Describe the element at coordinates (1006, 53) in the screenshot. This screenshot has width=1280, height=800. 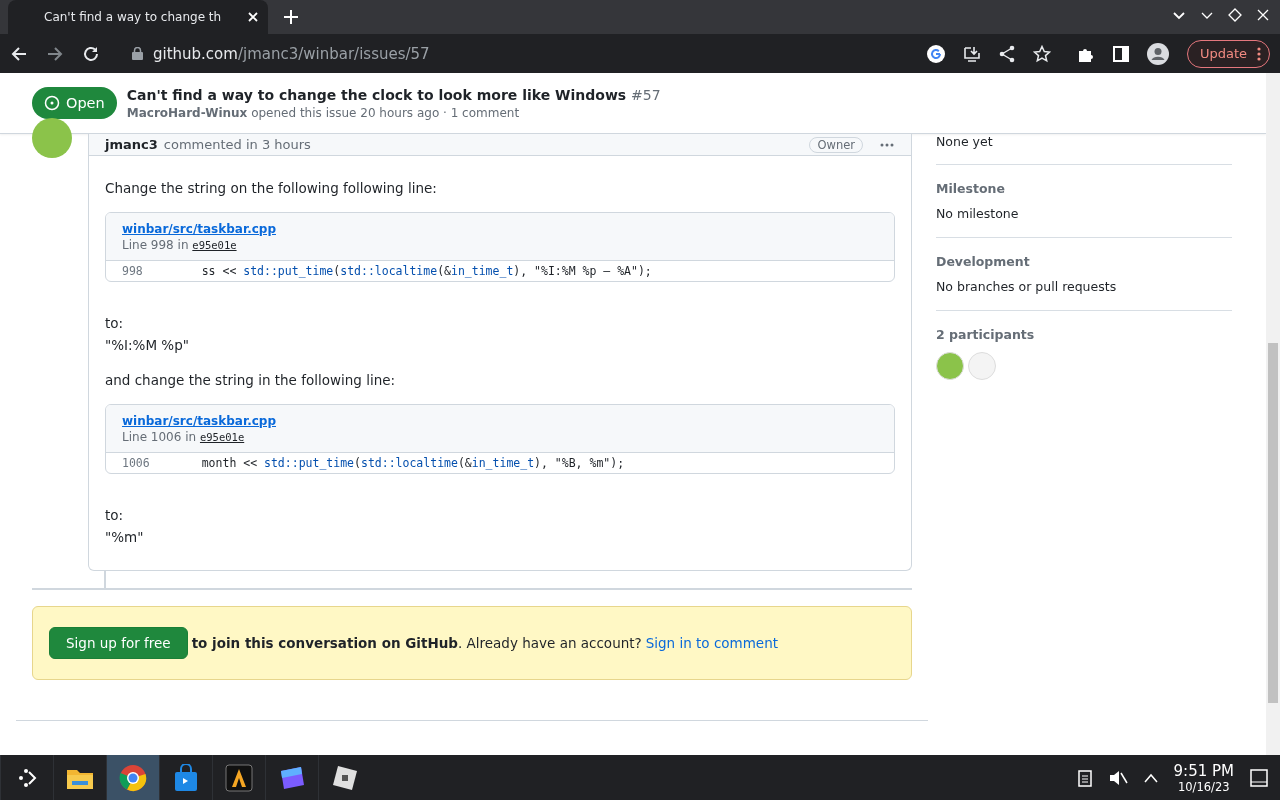
I see `share-icon` at that location.